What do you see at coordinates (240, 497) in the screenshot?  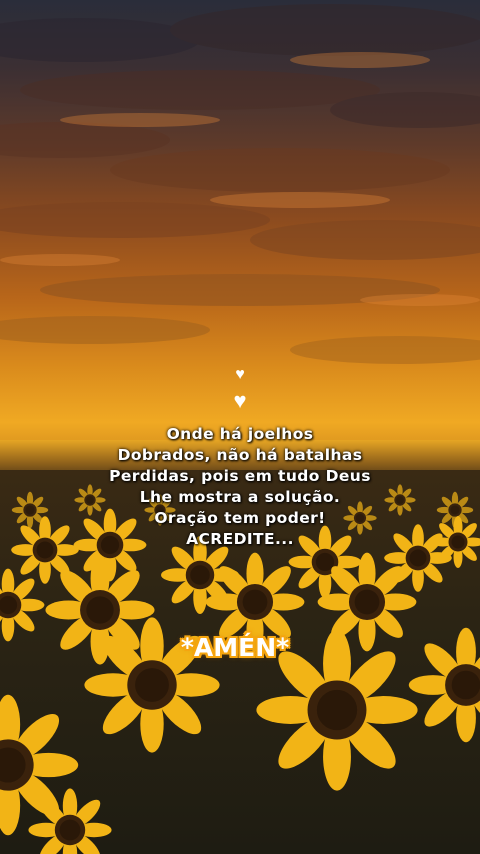 I see `quote-line: Lhe mostra a solução.` at bounding box center [240, 497].